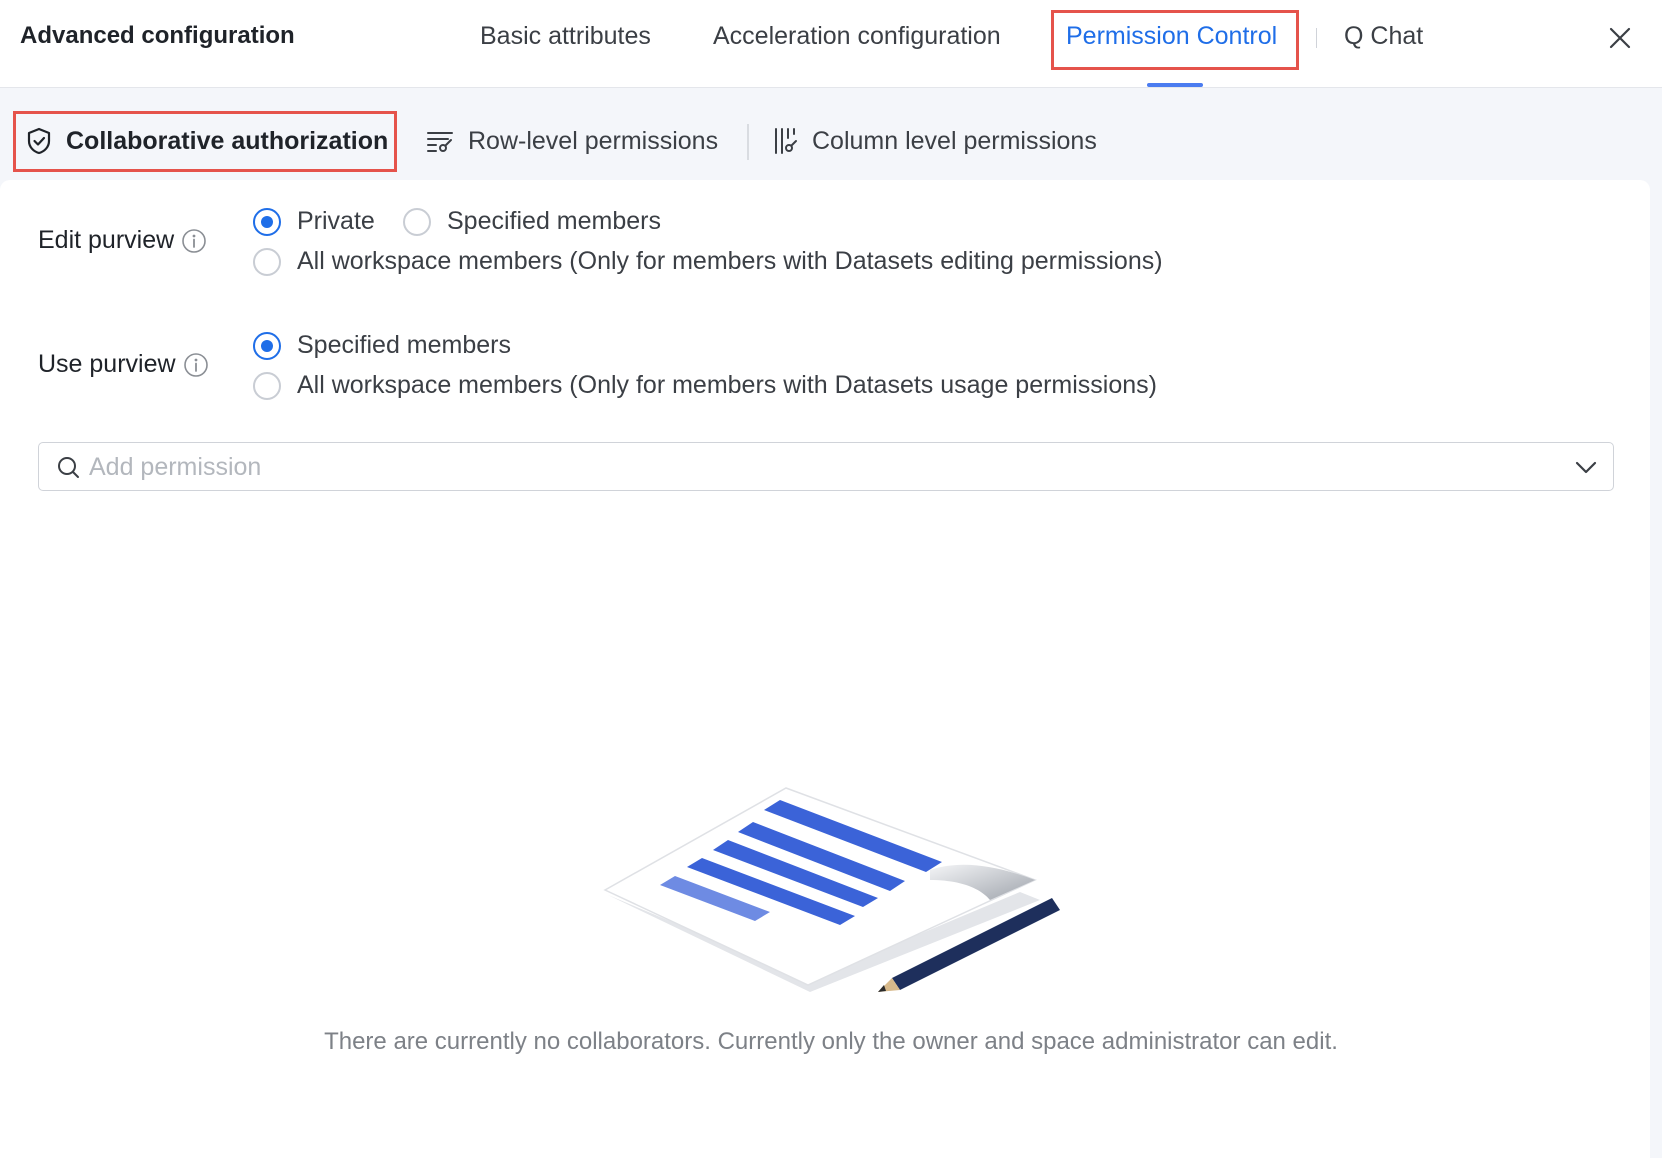 This screenshot has height=1158, width=1662. Describe the element at coordinates (106, 240) in the screenshot. I see `edit-purview-text: Edit purview` at that location.